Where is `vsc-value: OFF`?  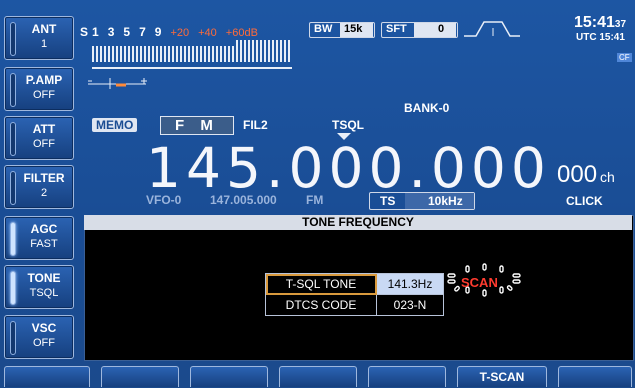 vsc-value: OFF is located at coordinates (44, 343).